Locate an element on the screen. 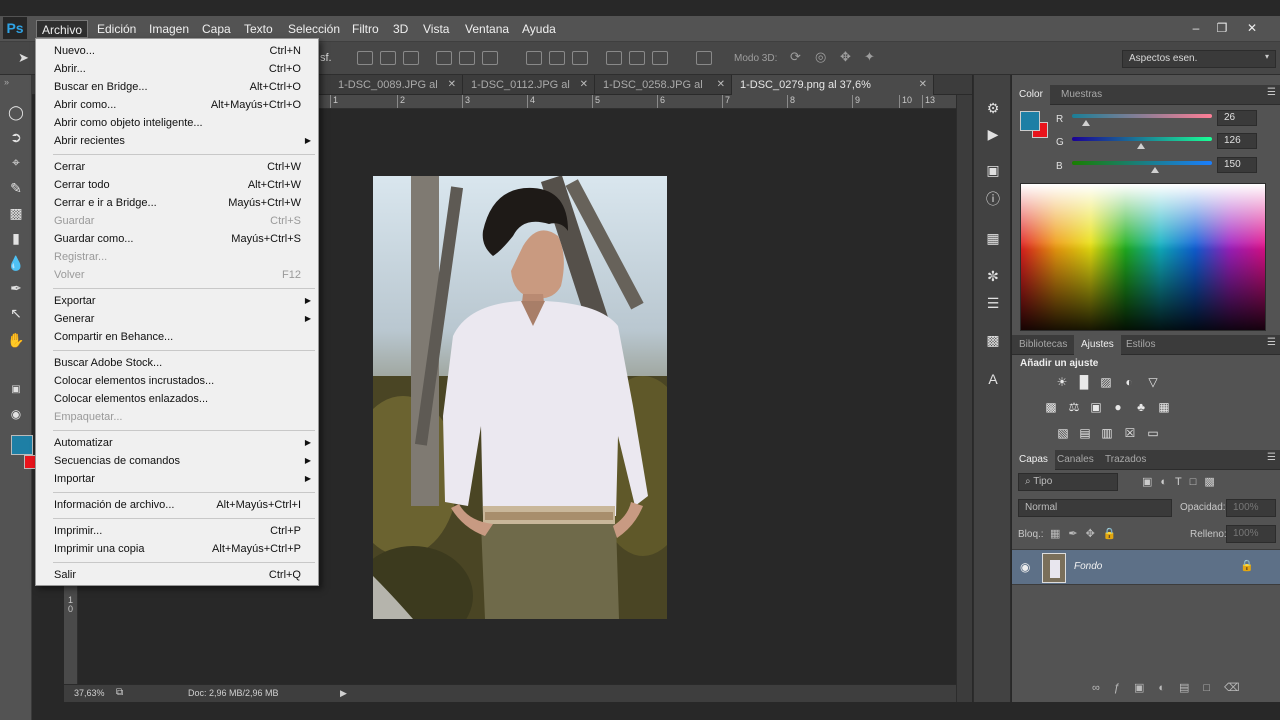 The image size is (1280, 720). layer-footer-icons: ∞ƒ▣◐▤□⌫ is located at coordinates (1173, 687).